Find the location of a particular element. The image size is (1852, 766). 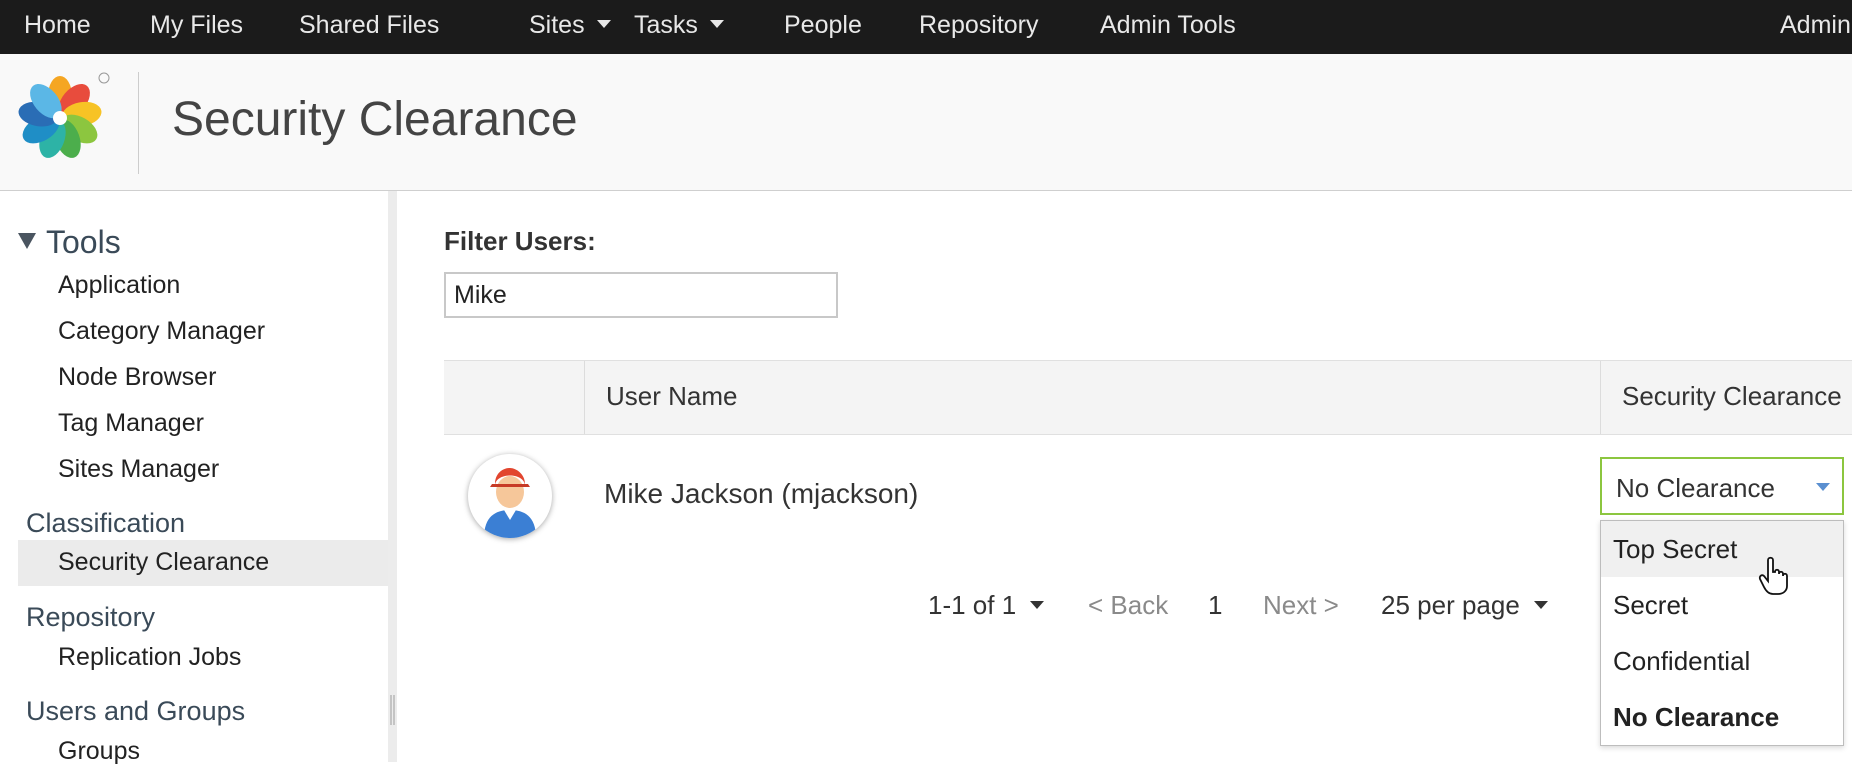

alfresco-logo-icon is located at coordinates (64, 115).